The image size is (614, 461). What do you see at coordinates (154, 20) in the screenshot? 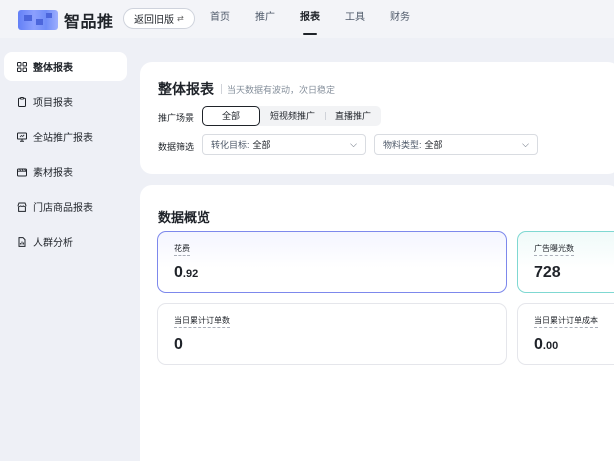
I see `back-button-label: 返回旧版` at bounding box center [154, 20].